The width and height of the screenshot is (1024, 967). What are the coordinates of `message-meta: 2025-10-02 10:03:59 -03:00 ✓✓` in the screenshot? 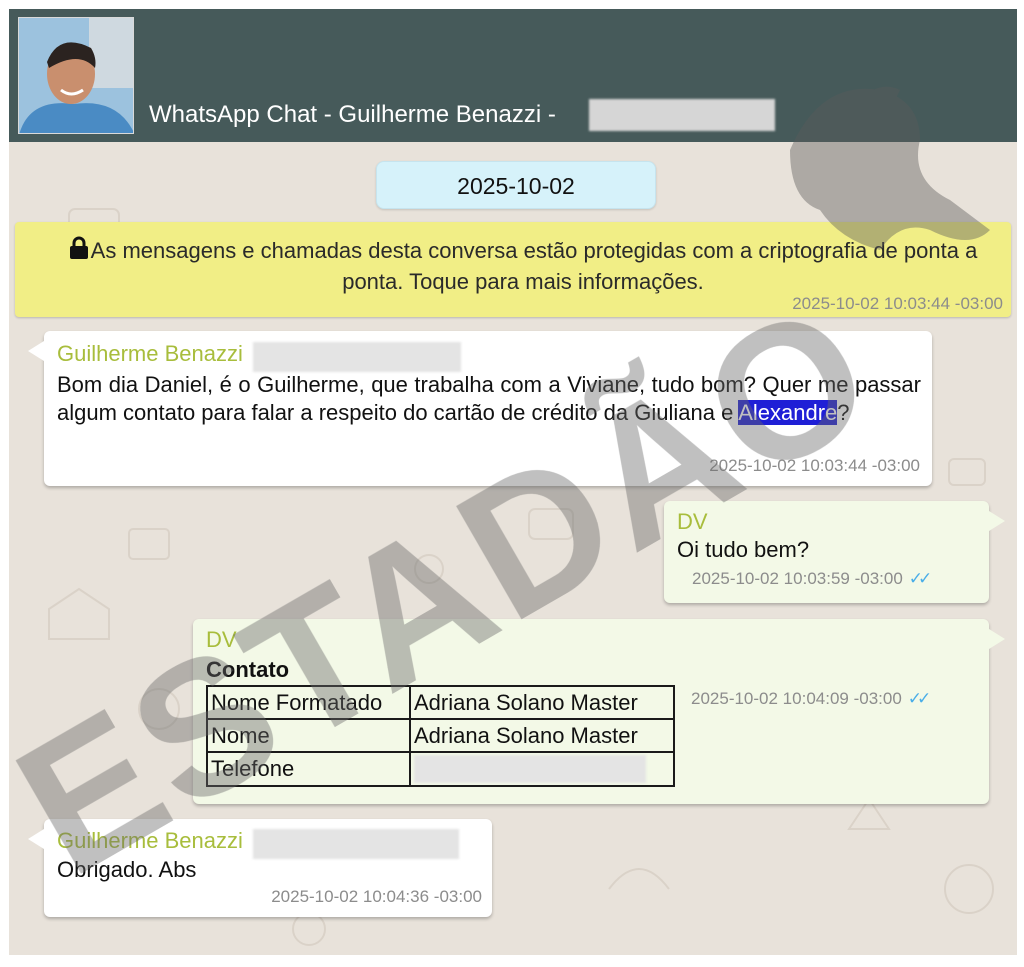 It's located at (812, 579).